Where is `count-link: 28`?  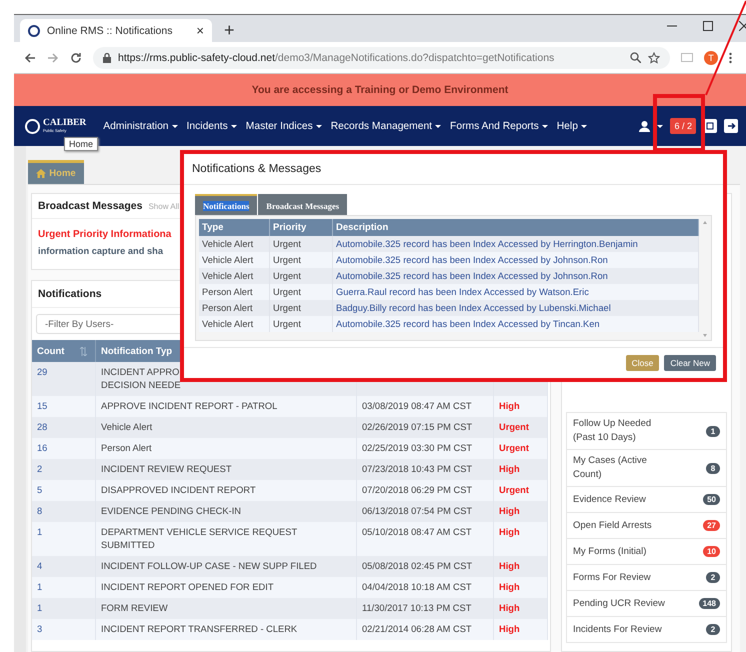 count-link: 28 is located at coordinates (42, 427).